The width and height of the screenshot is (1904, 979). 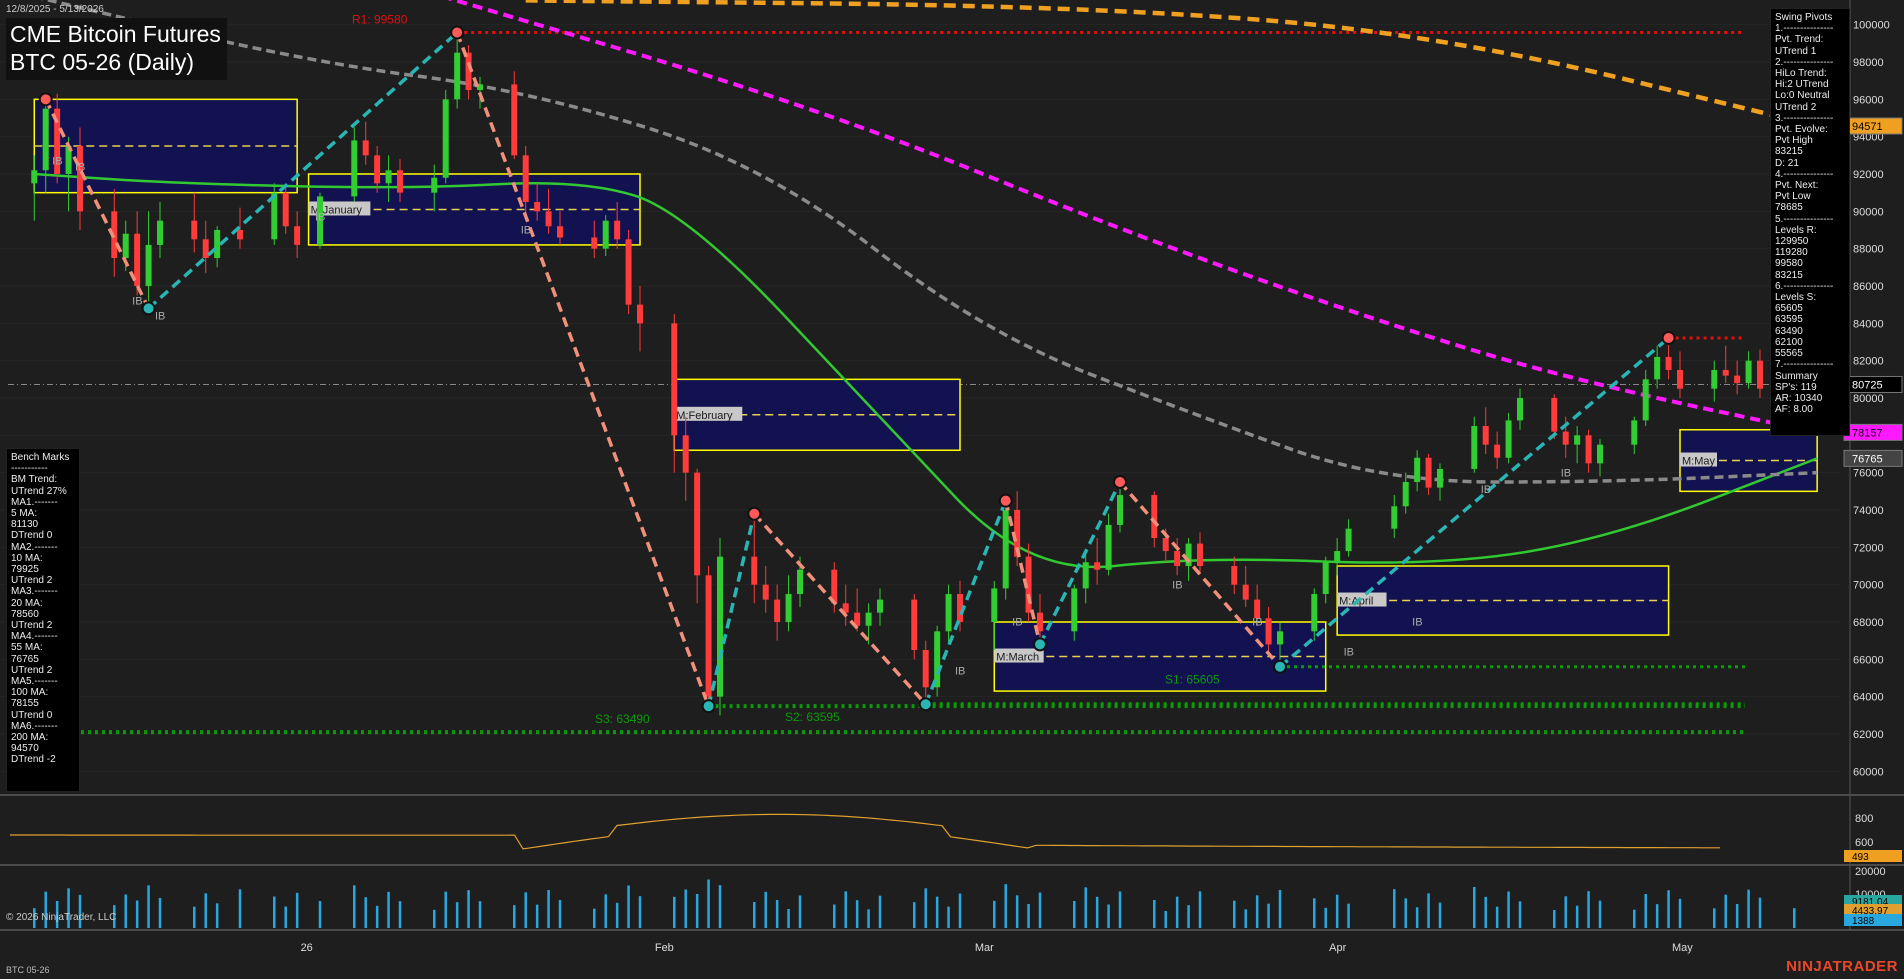 What do you see at coordinates (1192, 680) in the screenshot?
I see `level-label: S1: 65605` at bounding box center [1192, 680].